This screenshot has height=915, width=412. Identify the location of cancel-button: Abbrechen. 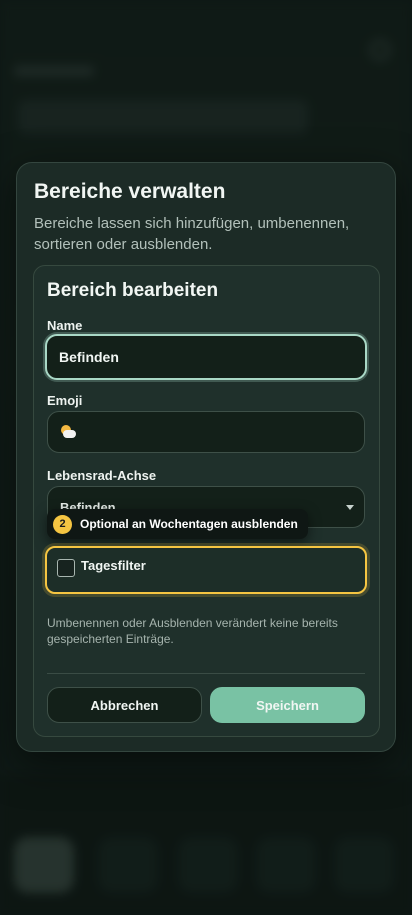
(124, 705).